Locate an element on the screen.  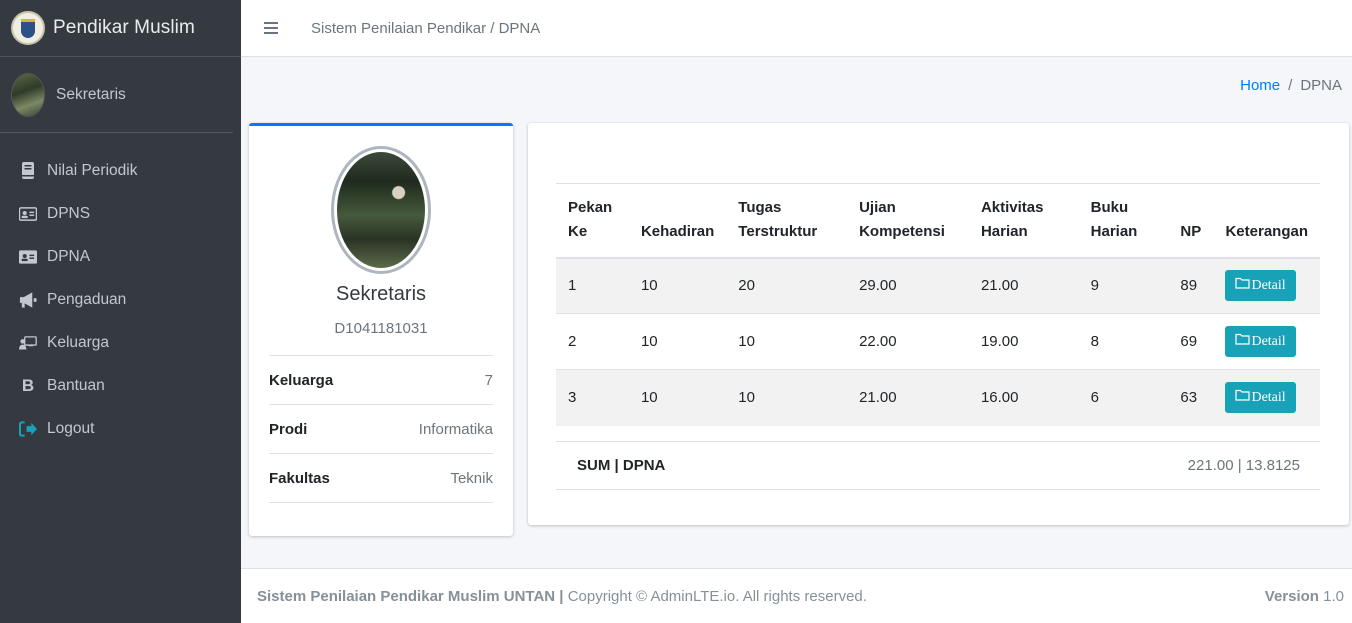
table-row: 1 10 20 29.00 21.00 9 89 Detail is located at coordinates (938, 285).